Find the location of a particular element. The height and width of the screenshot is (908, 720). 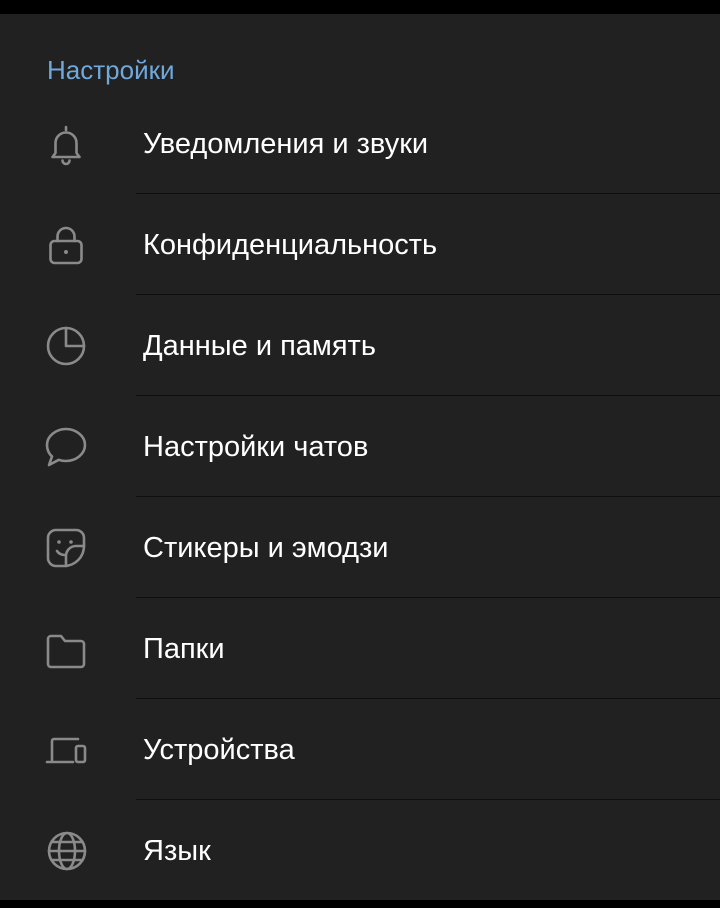

sticker-icon is located at coordinates (66, 548).